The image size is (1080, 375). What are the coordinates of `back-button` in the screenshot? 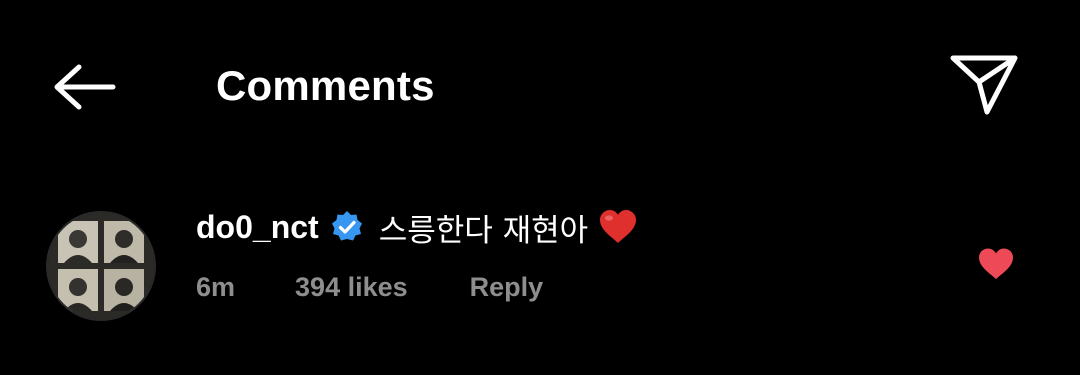 It's located at (84, 87).